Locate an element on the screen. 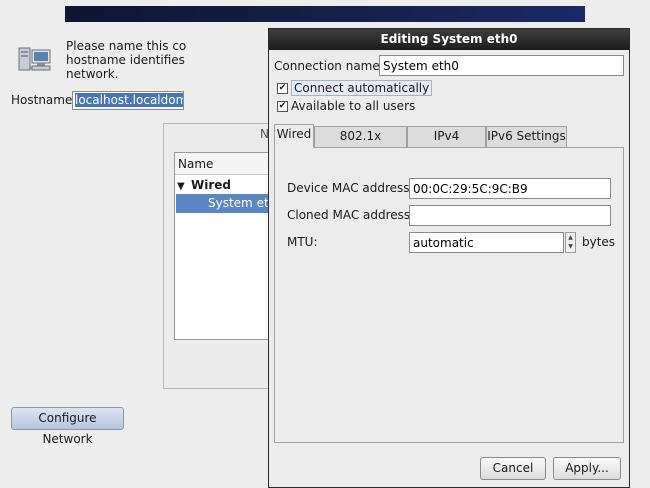 This screenshot has height=488, width=650. connection-name-label: Connection name: is located at coordinates (329, 66).